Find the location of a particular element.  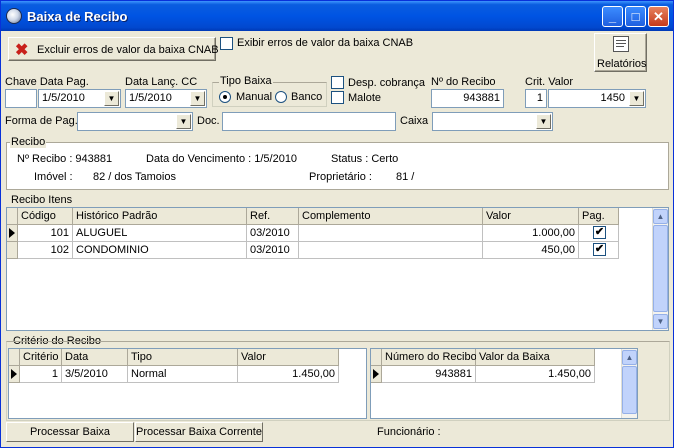

funcionario-label: Funcionário : is located at coordinates (409, 432).